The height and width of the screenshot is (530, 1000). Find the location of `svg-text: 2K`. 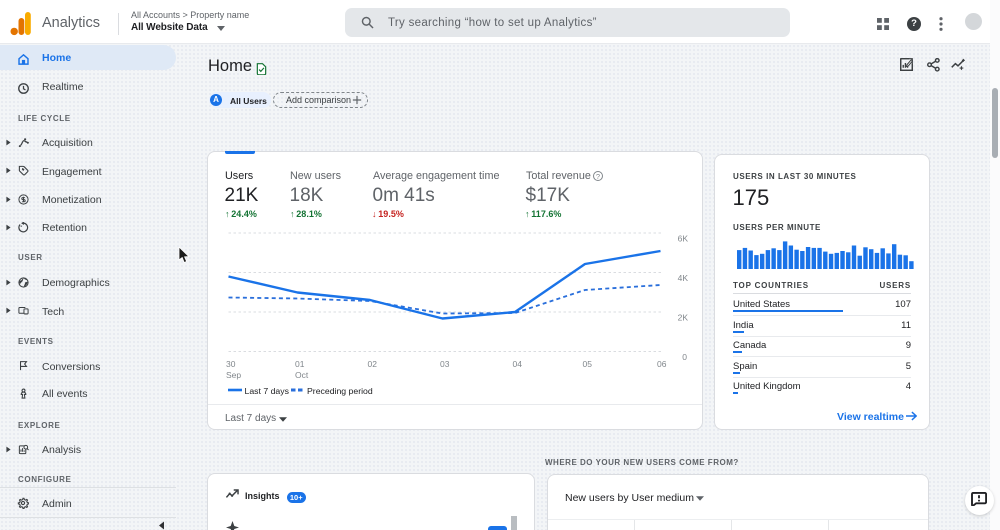

svg-text: 2K is located at coordinates (683, 318).